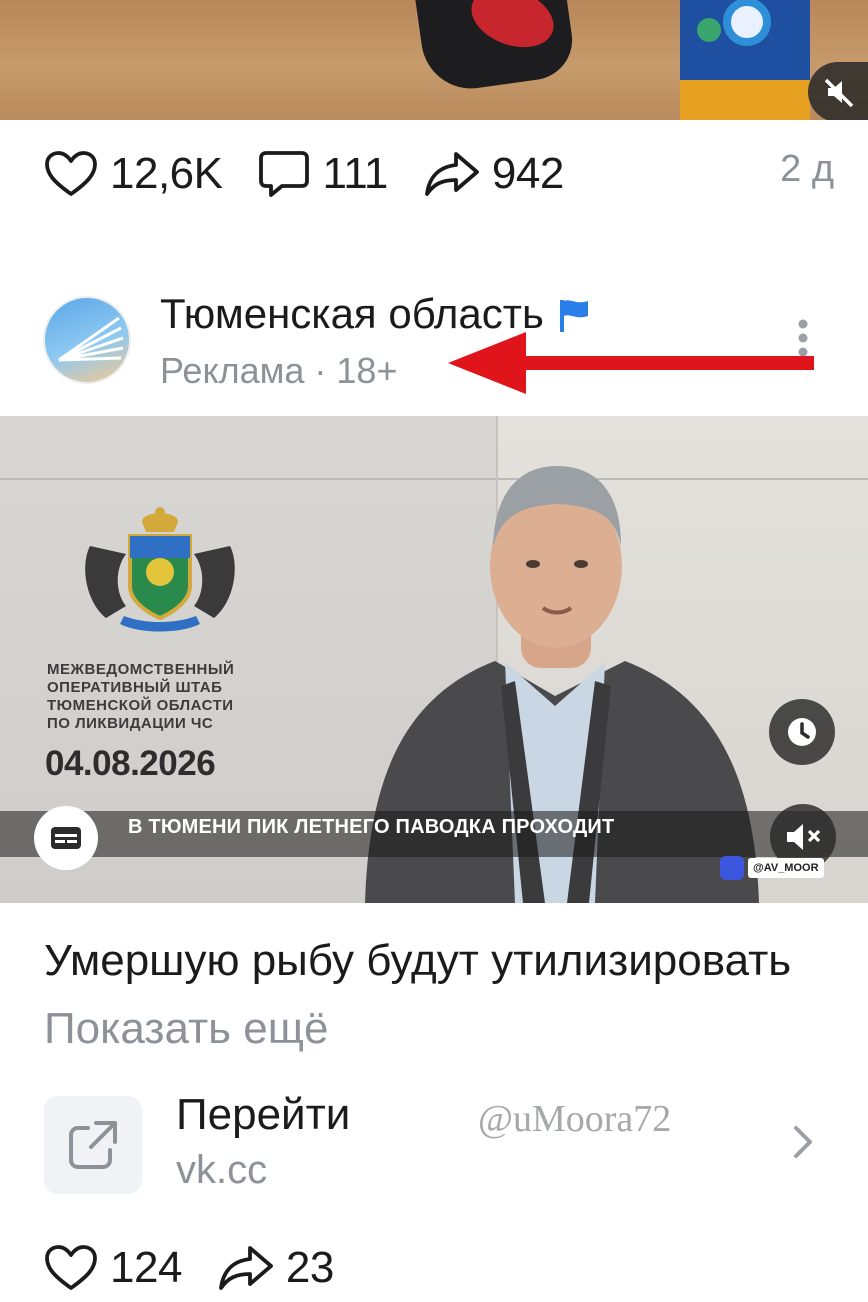  I want to click on previous-post-stats: 12,6K 111 942 2 д, so click(444, 174).